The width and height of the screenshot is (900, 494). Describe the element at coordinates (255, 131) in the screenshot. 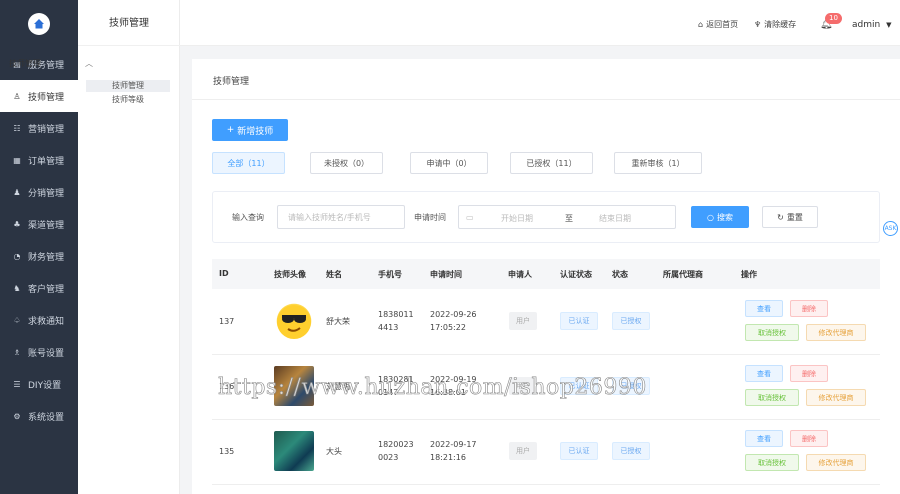

I see `add-technician-label: 新增技师` at that location.